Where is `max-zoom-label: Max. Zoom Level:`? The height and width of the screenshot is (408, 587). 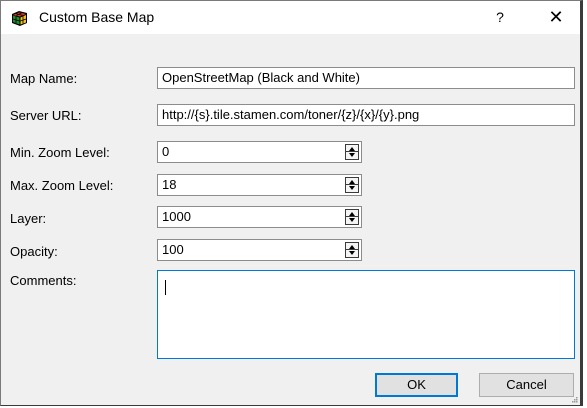 max-zoom-label: Max. Zoom Level: is located at coordinates (62, 185).